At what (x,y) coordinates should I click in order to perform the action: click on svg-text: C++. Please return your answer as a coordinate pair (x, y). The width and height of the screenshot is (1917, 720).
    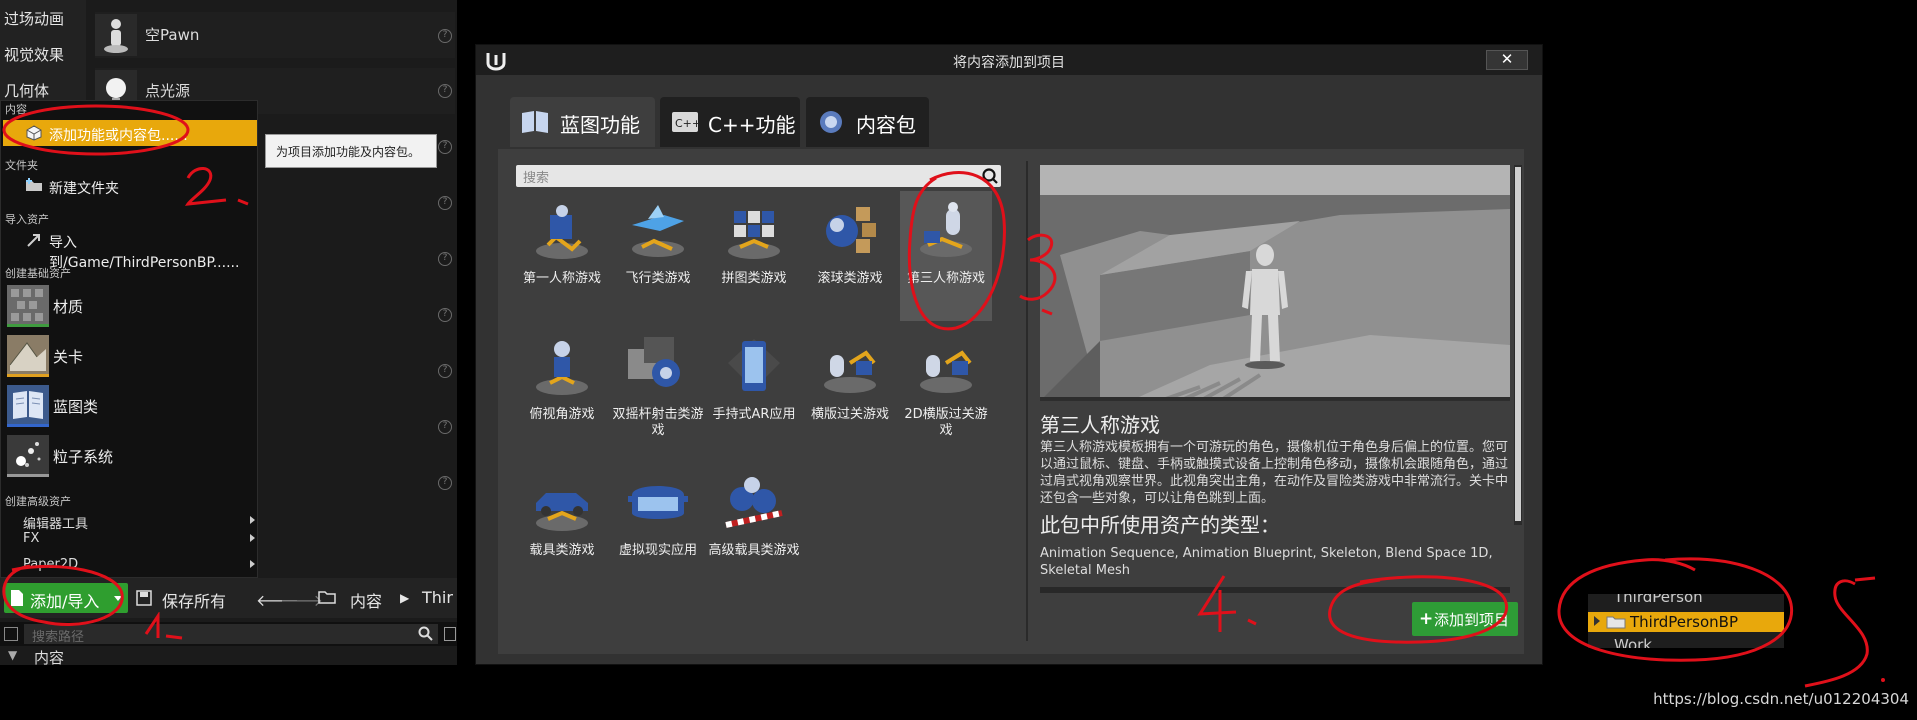
    Looking at the image, I should click on (687, 123).